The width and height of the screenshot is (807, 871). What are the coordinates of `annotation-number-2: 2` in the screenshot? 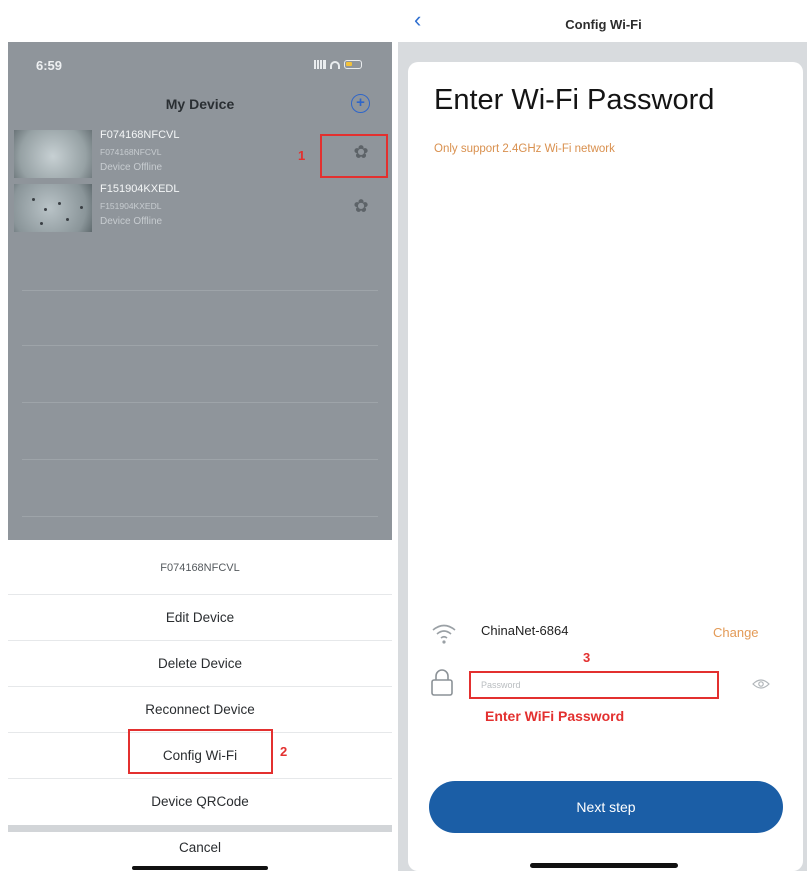 It's located at (284, 751).